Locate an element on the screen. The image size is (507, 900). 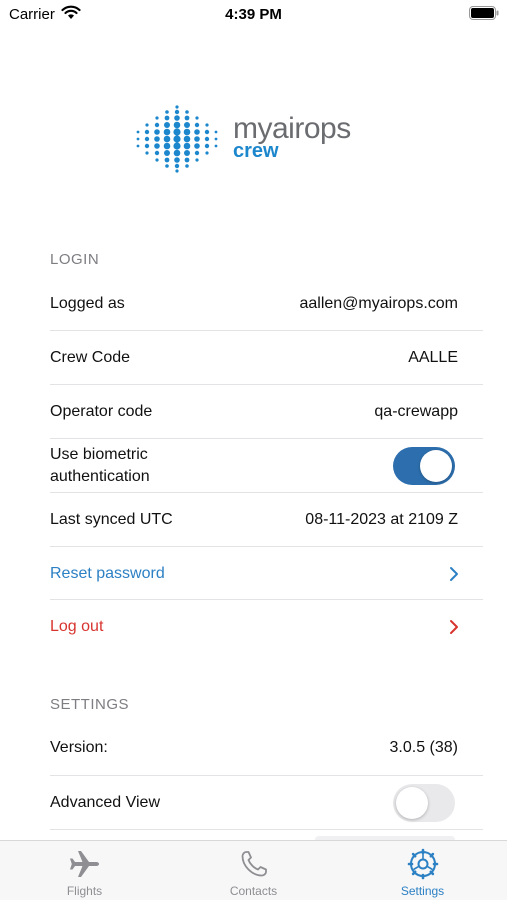
reset-password-label: Reset password is located at coordinates (107, 574).